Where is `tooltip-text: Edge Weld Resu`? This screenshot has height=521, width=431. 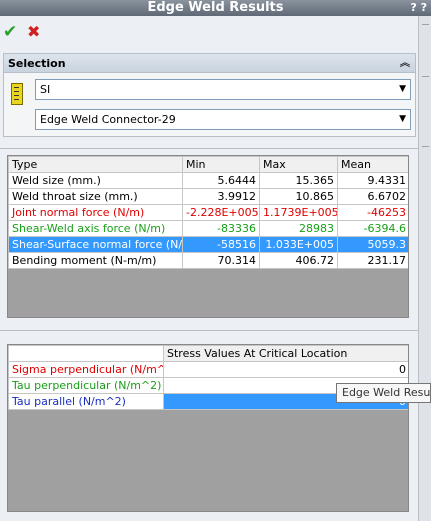 tooltip-text: Edge Weld Resu is located at coordinates (386, 392).